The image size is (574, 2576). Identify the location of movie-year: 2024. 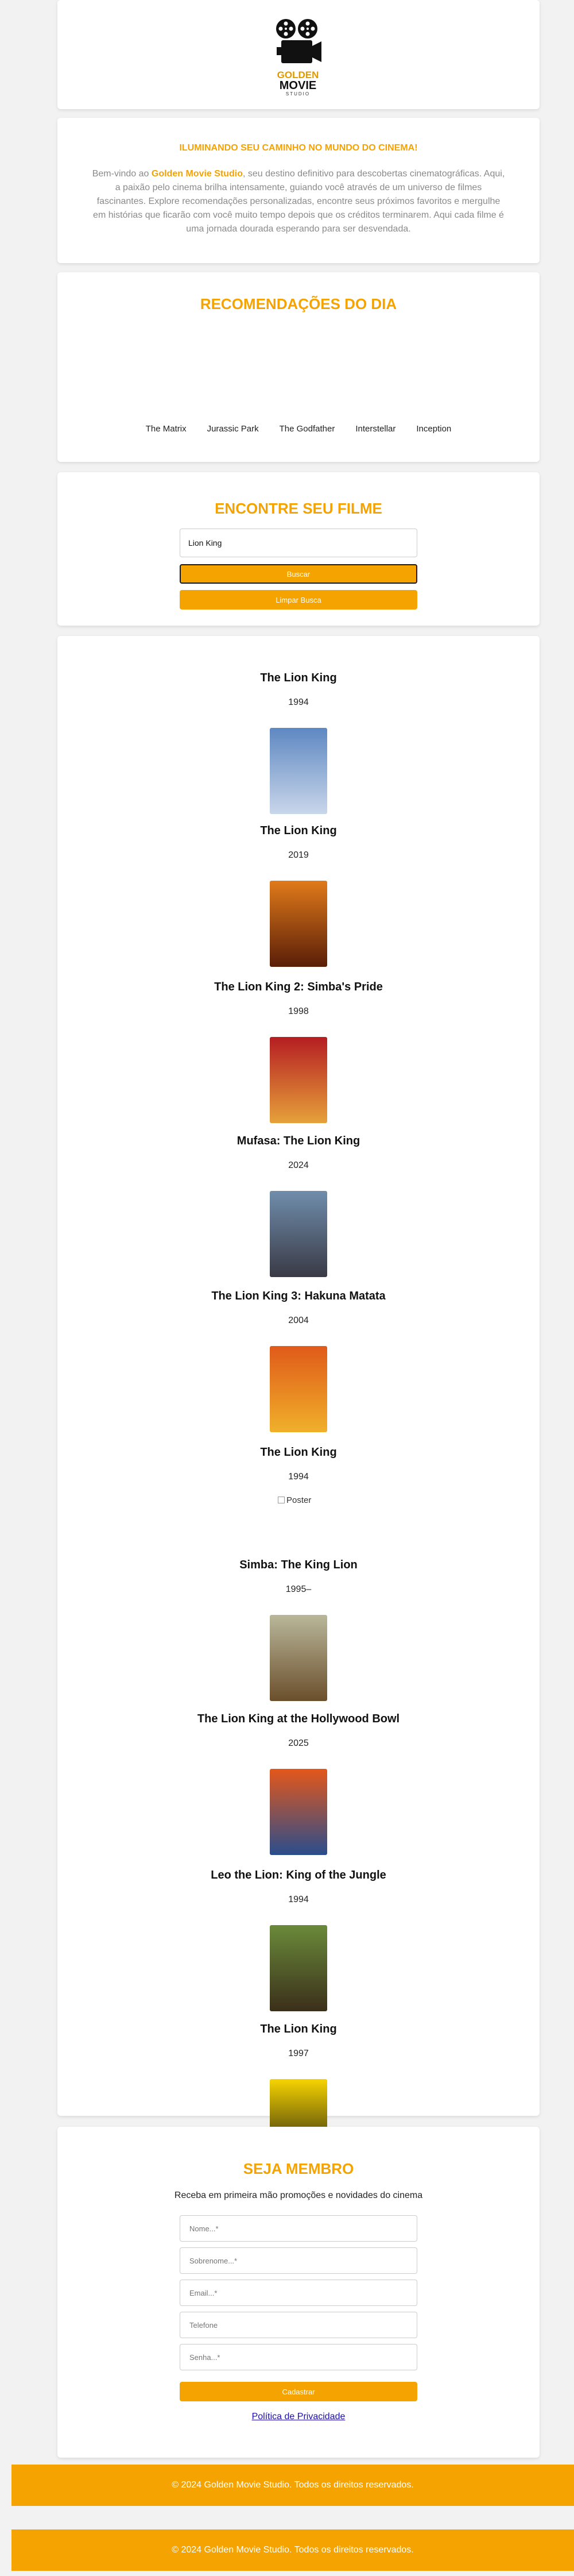
(298, 1165).